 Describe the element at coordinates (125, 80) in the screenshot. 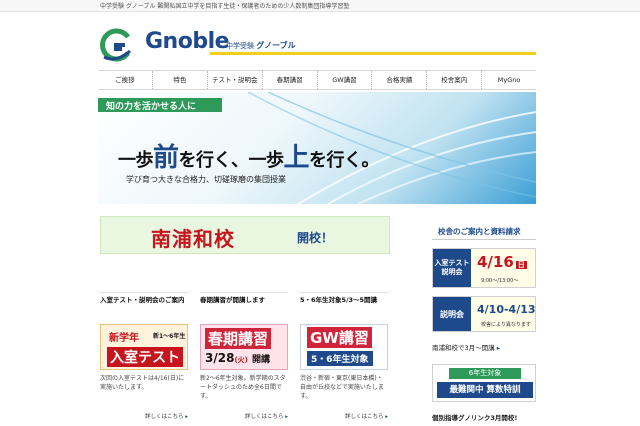

I see `nav-item-greeting: ご挨拶` at that location.